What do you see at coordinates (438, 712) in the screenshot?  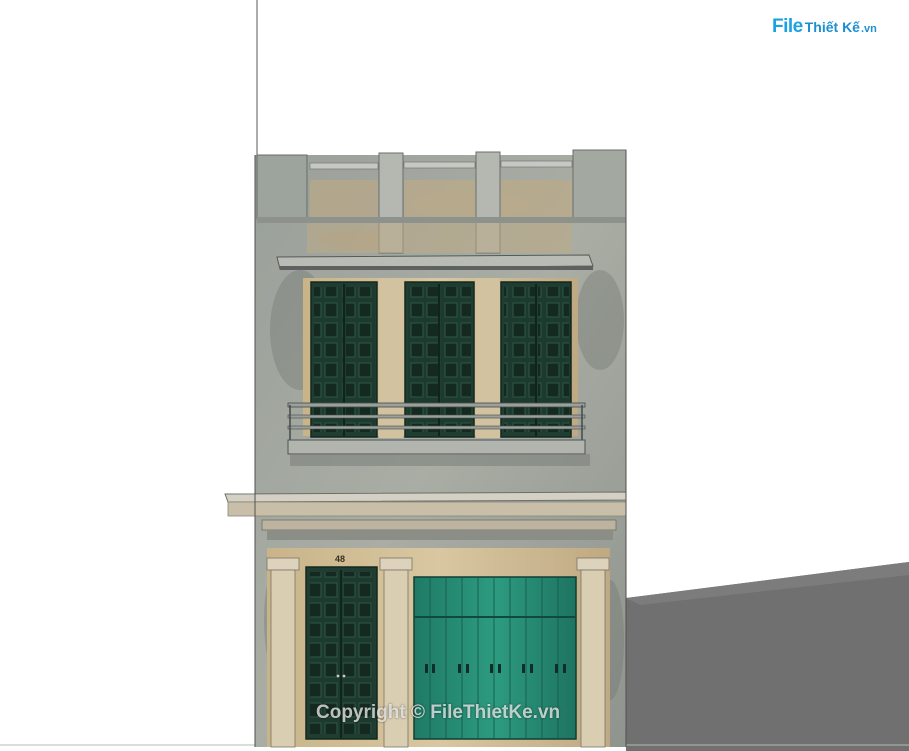 I see `copyright-watermark: Copyright © FileThietKe.vn` at bounding box center [438, 712].